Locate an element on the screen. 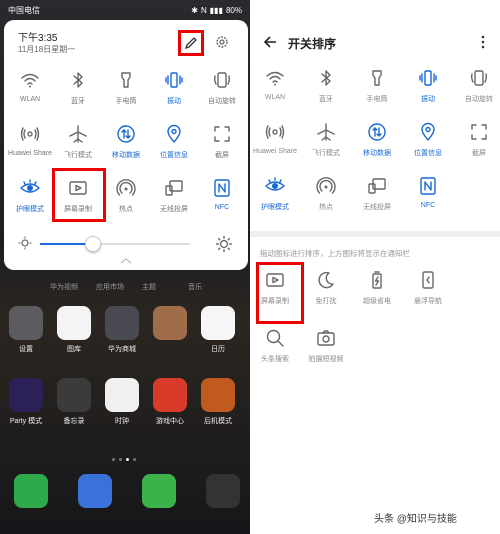  tile-label: 振动 is located at coordinates (428, 99).